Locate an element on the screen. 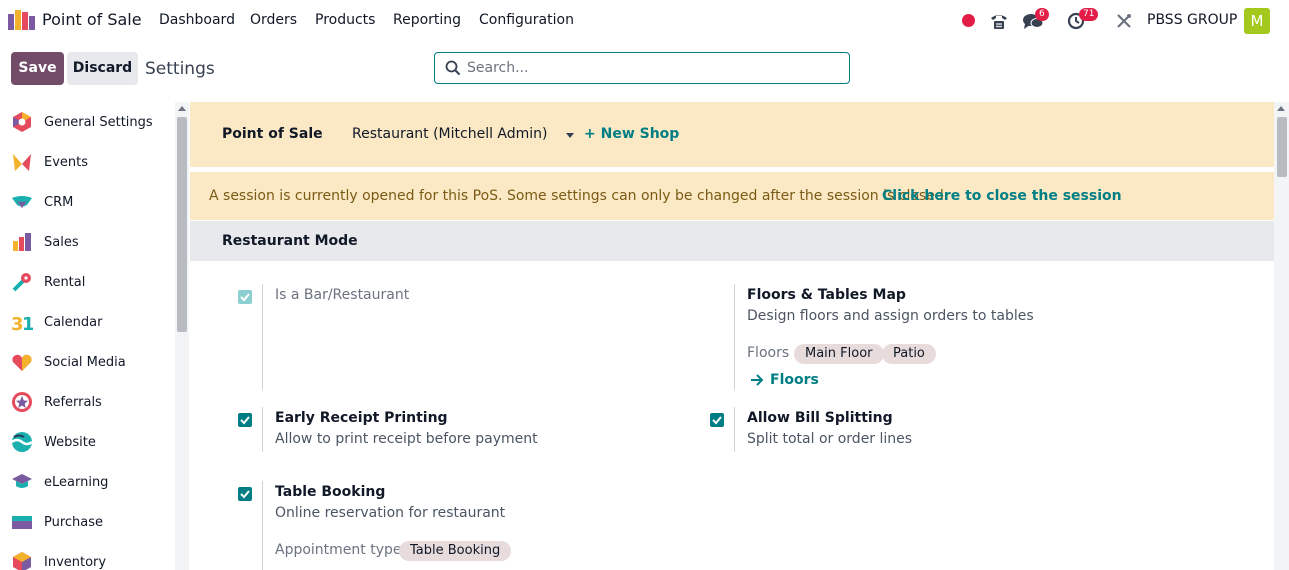 This screenshot has width=1289, height=570. table-booking-checkbox is located at coordinates (245, 494).